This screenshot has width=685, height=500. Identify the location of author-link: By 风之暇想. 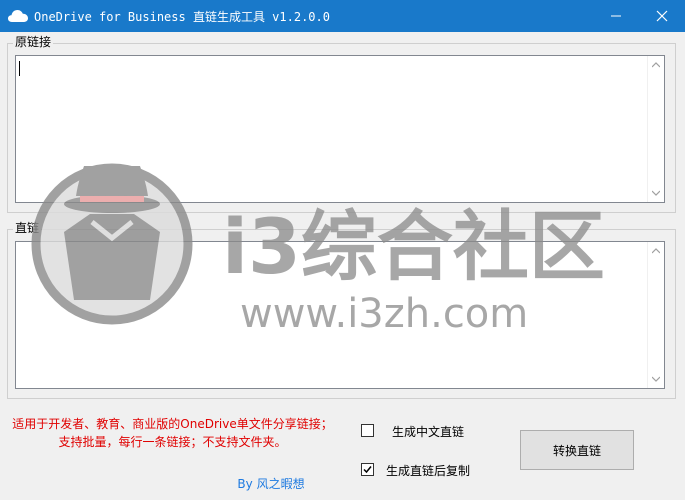
(271, 483).